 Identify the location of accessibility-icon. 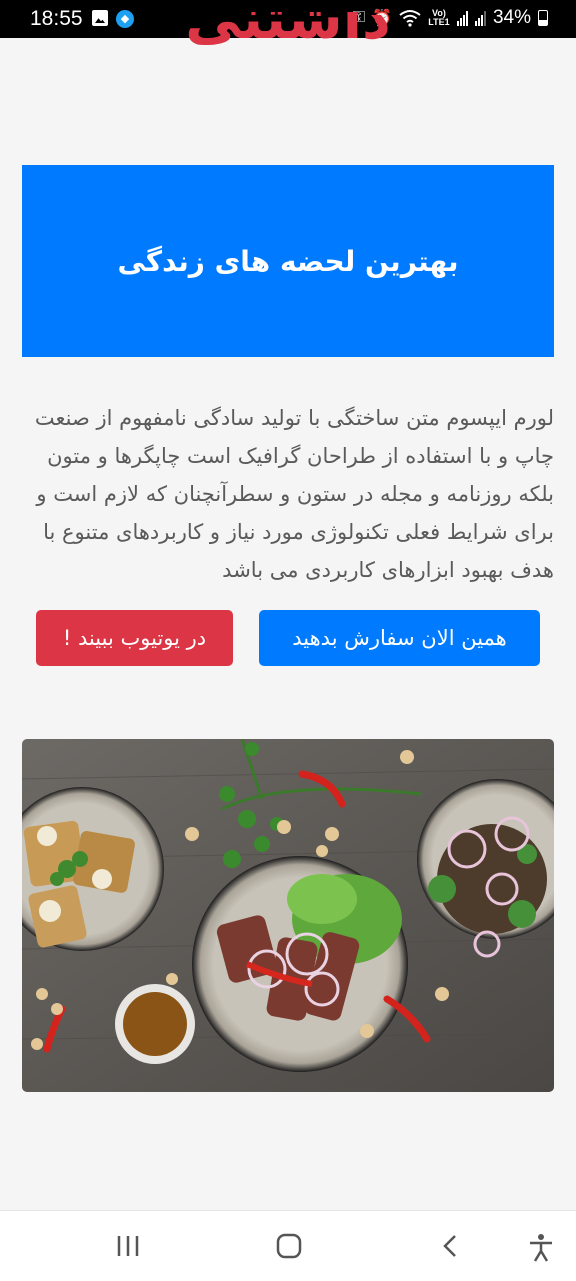
(541, 1248).